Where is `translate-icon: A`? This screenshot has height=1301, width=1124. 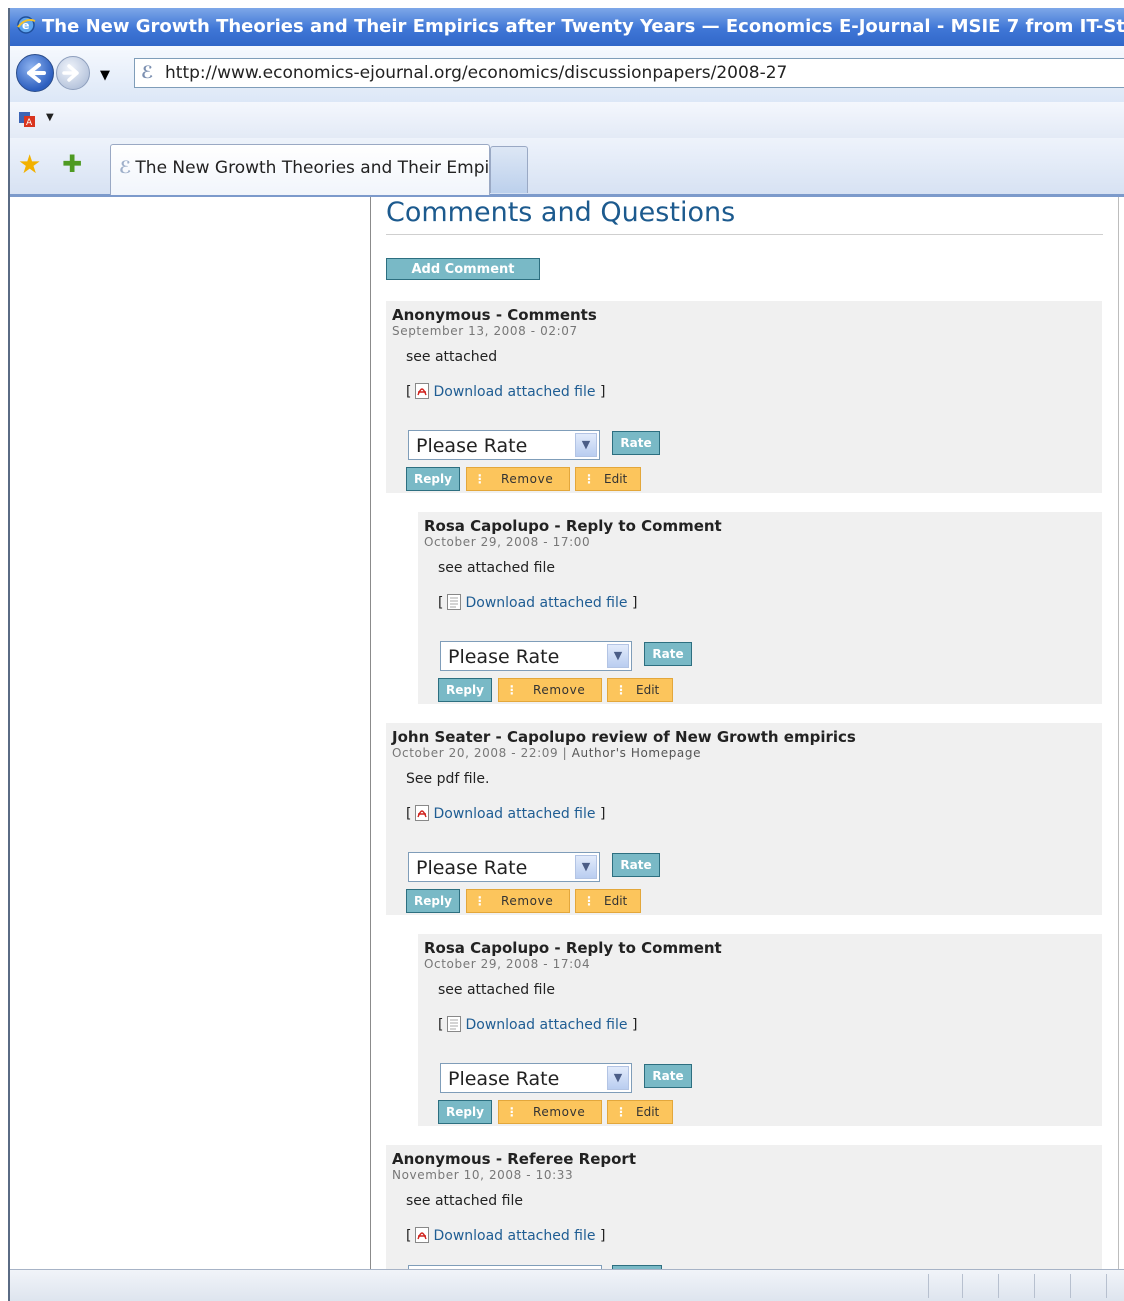
translate-icon: A is located at coordinates (27, 119).